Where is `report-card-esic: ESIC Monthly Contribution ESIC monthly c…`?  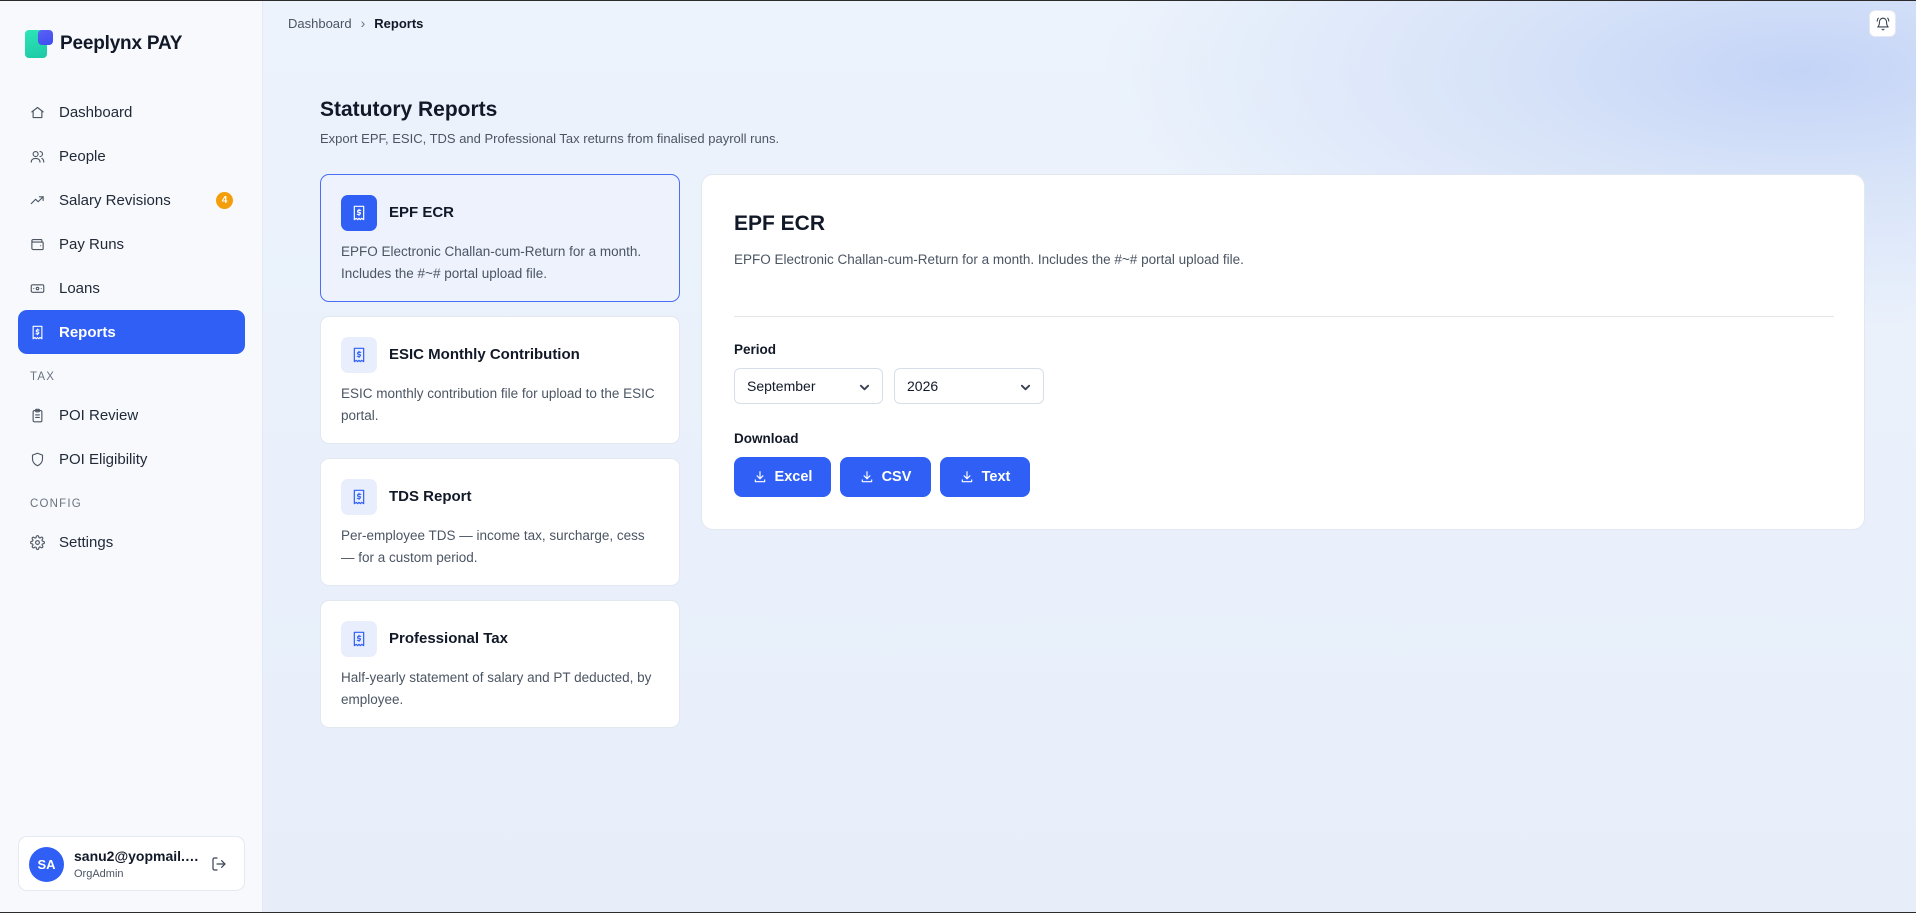
report-card-esic: ESIC Monthly Contribution ESIC monthly c… is located at coordinates (500, 380).